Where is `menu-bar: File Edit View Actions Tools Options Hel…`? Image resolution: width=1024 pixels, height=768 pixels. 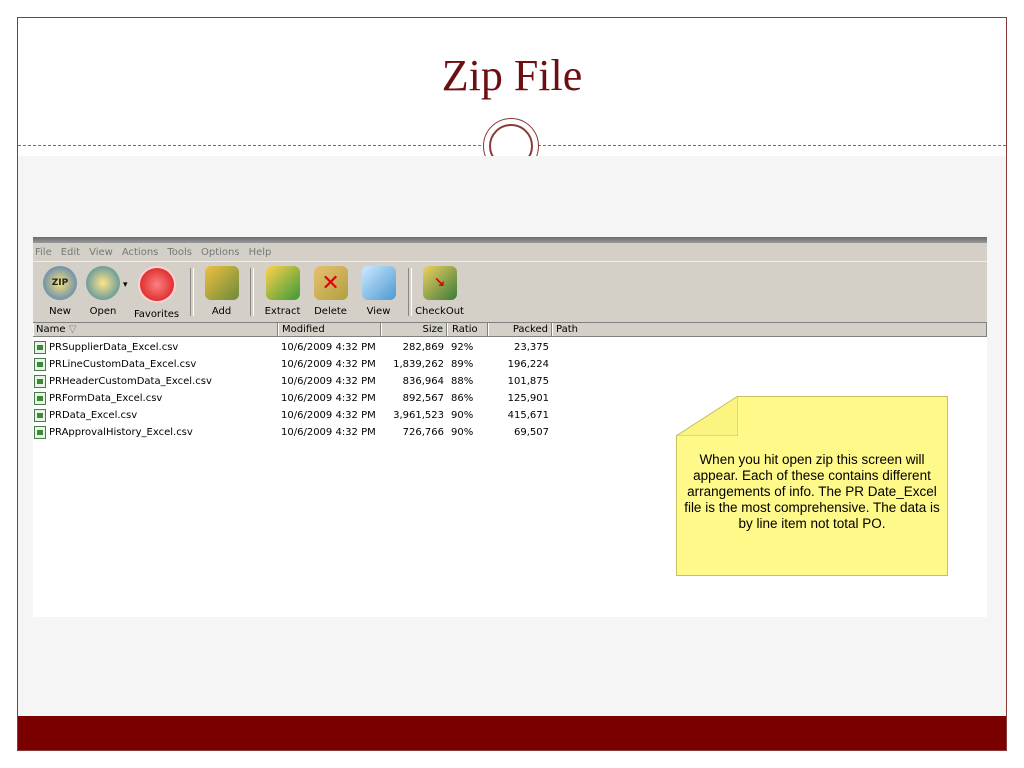 menu-bar: File Edit View Actions Tools Options Hel… is located at coordinates (510, 252).